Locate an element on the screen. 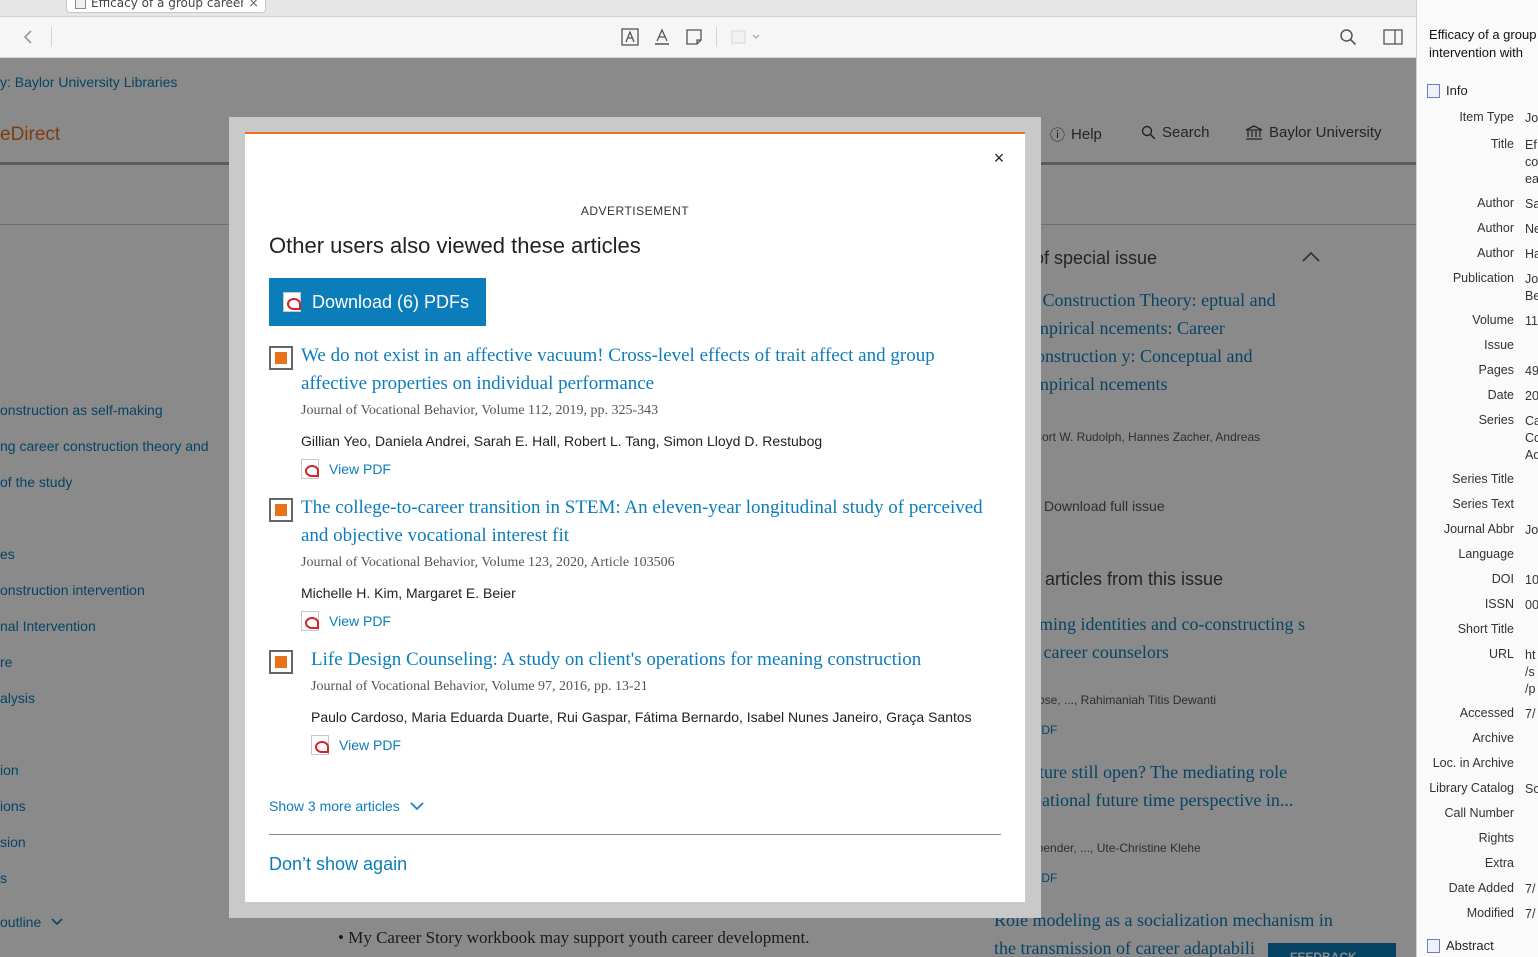  search-icon is located at coordinates (1348, 37).